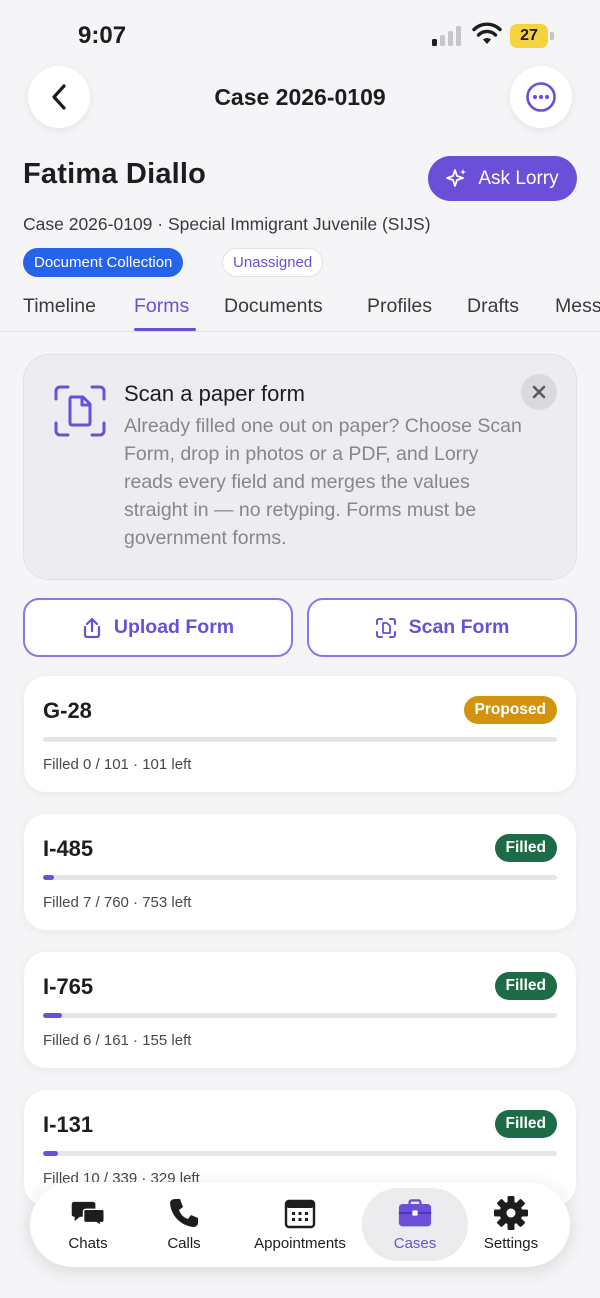 This screenshot has height=1298, width=600. Describe the element at coordinates (529, 36) in the screenshot. I see `battery-level: 27` at that location.